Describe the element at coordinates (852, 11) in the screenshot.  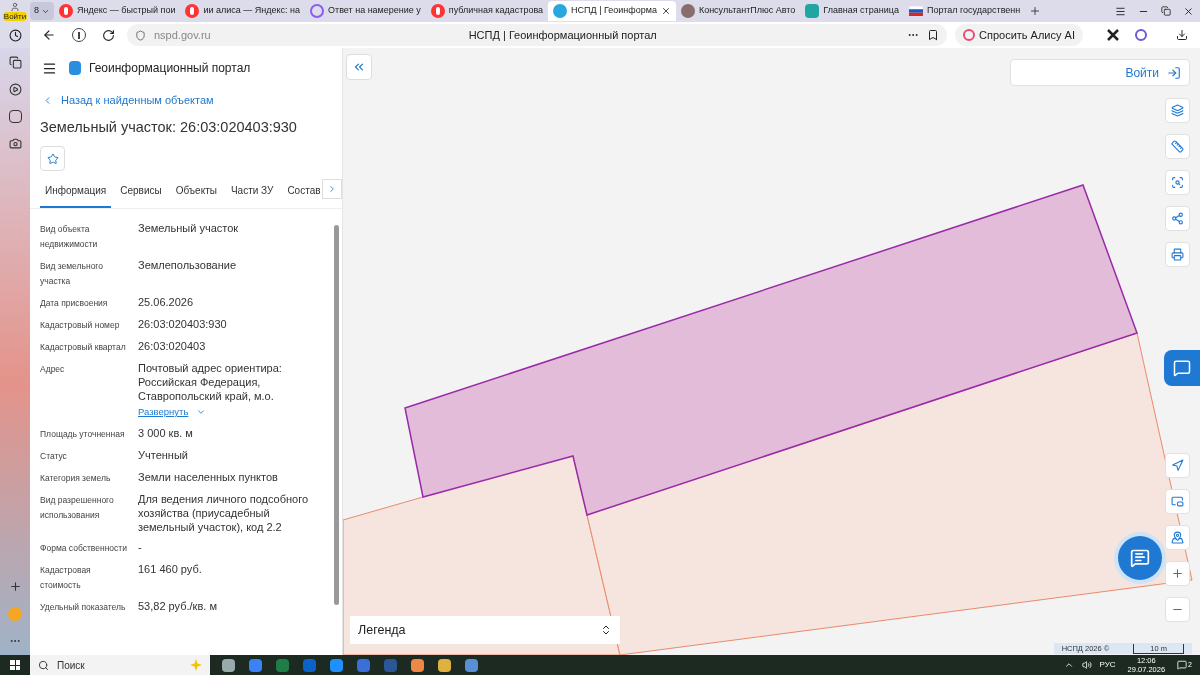
I see `browser-tab: Главная страница` at that location.